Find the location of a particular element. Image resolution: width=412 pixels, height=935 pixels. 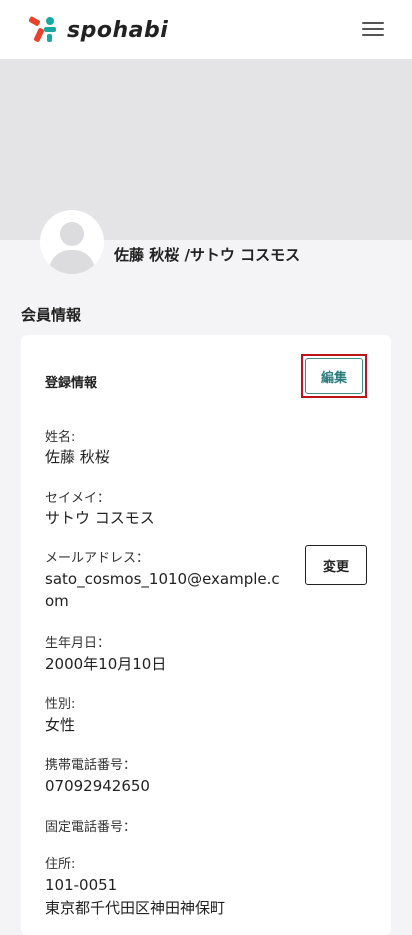

card-title: 登録情報 is located at coordinates (71, 383).